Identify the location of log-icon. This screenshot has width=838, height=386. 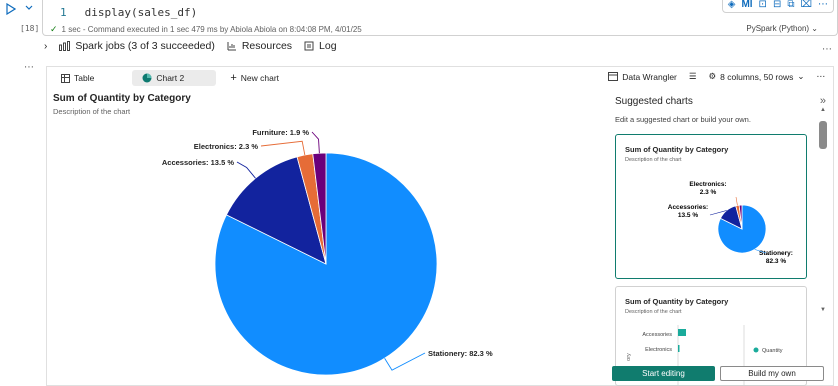
(309, 46).